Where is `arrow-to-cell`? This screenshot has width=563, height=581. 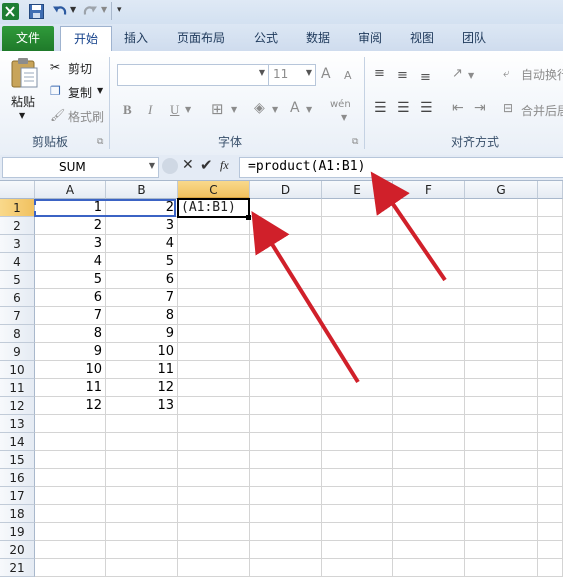
arrow-to-cell is located at coordinates (305, 297).